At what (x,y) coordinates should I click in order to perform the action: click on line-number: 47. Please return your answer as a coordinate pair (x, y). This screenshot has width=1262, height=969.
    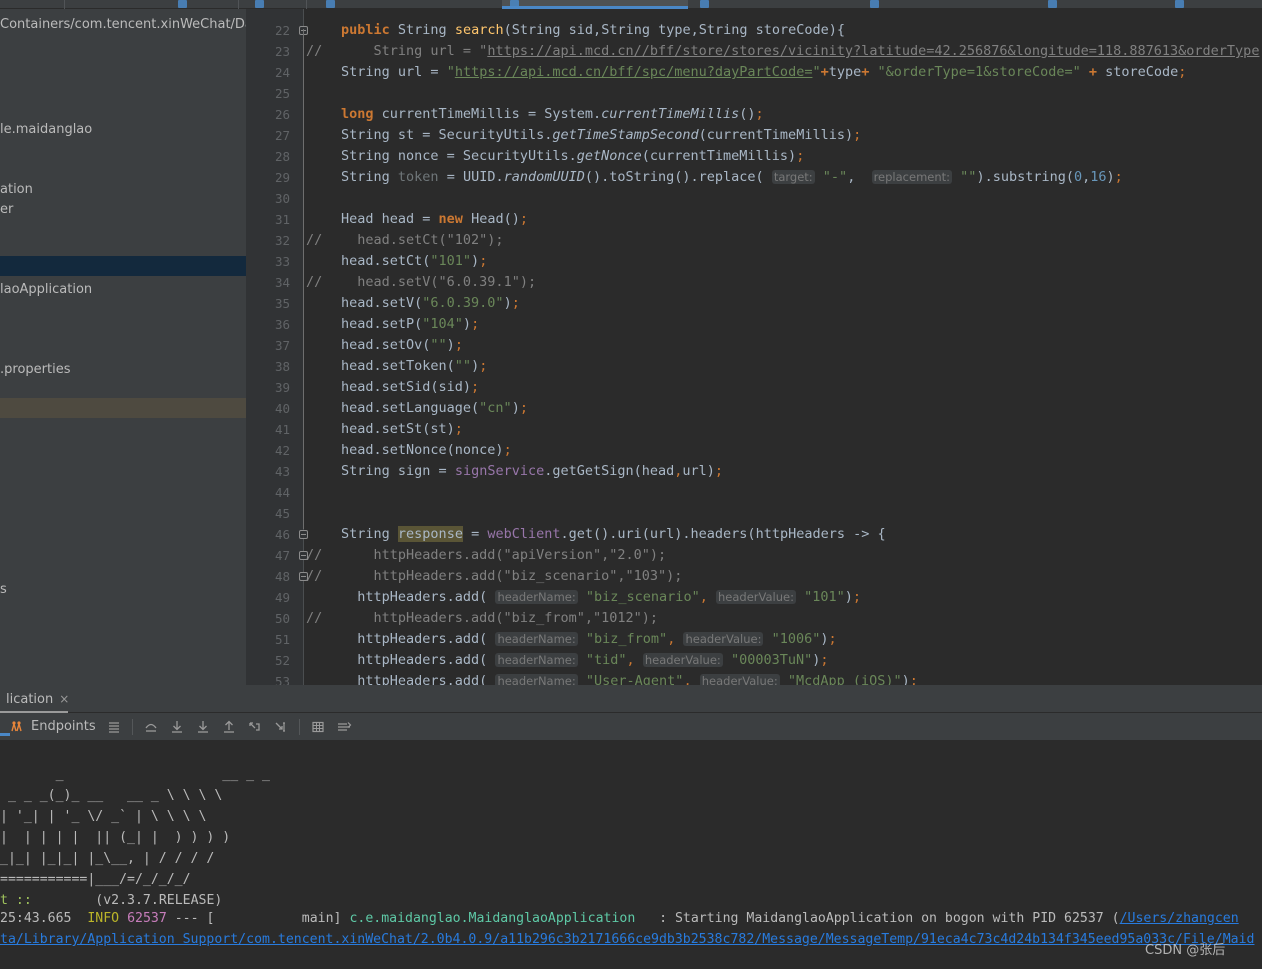
    Looking at the image, I should click on (282, 555).